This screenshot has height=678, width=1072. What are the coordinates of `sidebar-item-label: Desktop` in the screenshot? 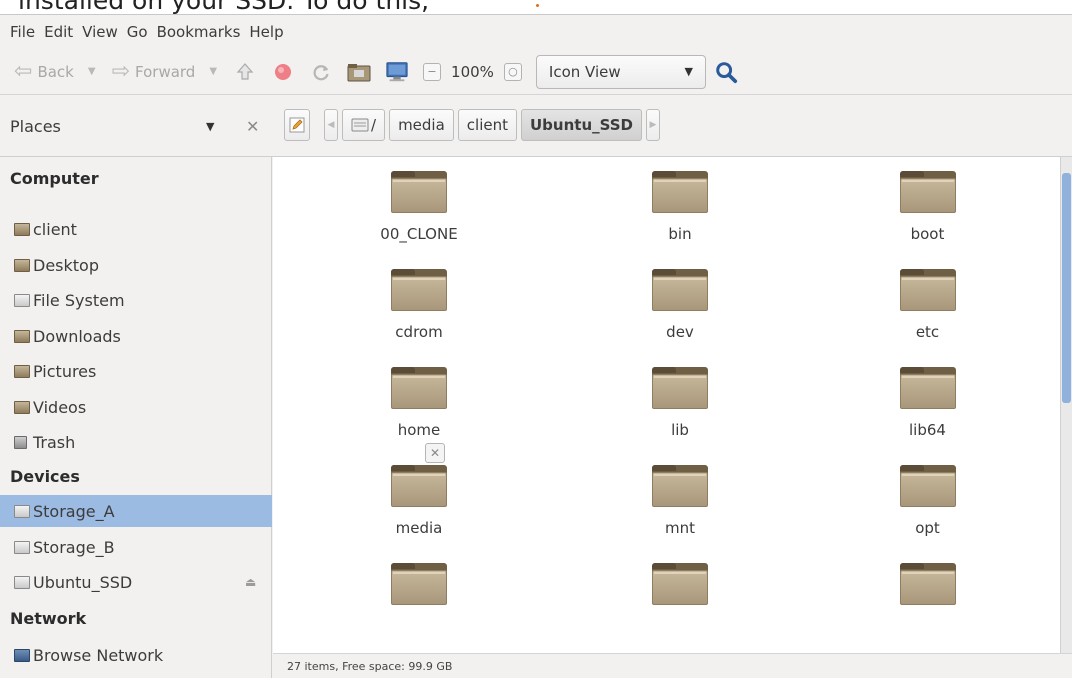 It's located at (66, 265).